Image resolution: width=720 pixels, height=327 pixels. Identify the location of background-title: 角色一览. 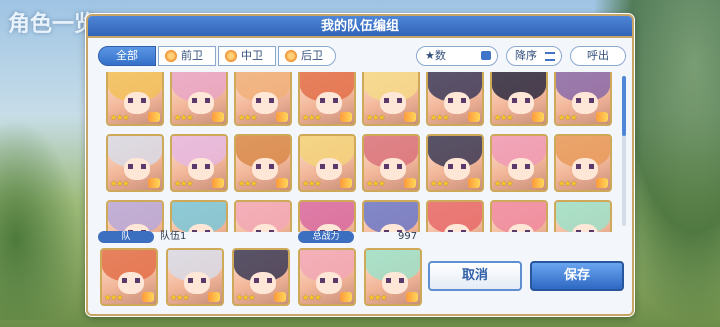
(52, 24).